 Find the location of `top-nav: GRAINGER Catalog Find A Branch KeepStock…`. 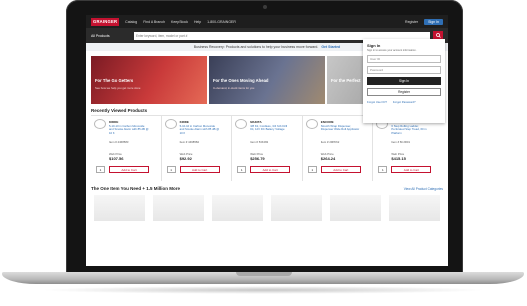

top-nav: GRAINGER Catalog Find A Branch KeepStock… is located at coordinates (267, 21).